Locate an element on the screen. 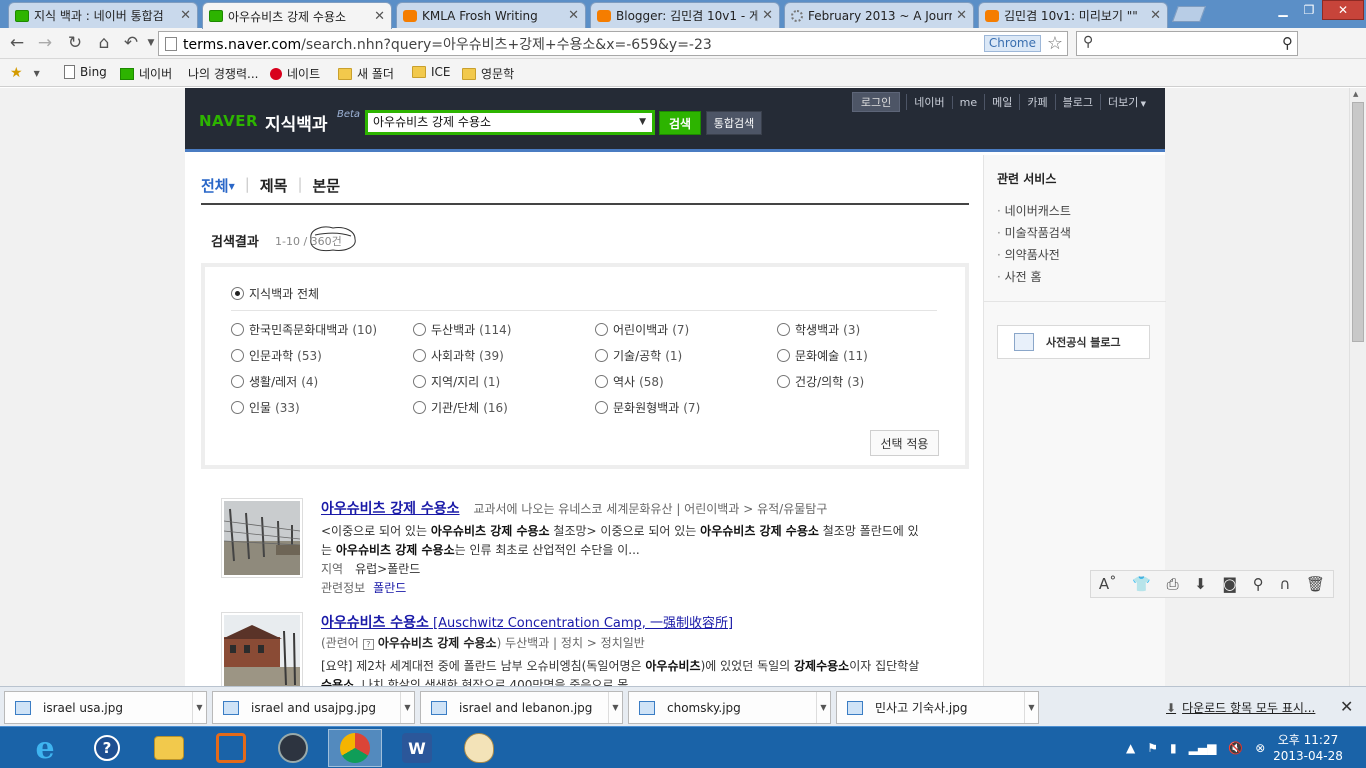  apply-filter-button: 선택 적용 is located at coordinates (904, 443).